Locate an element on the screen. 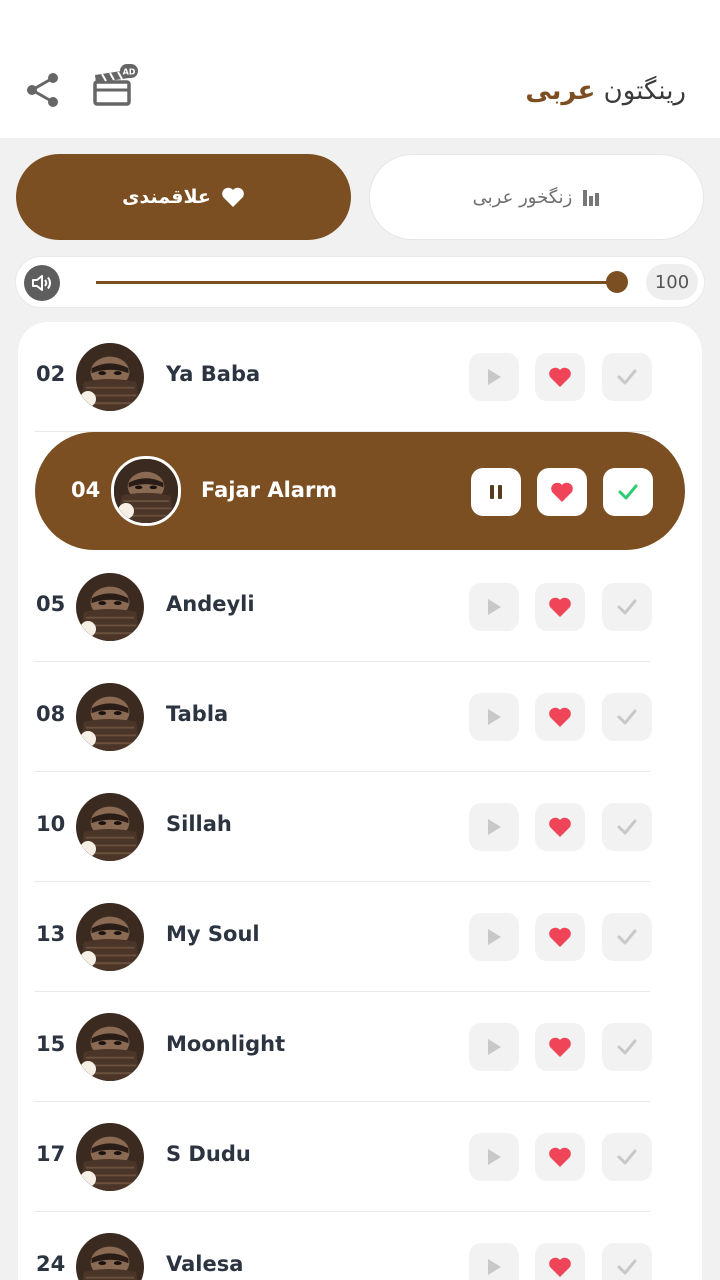 The height and width of the screenshot is (1280, 720). app-title-part1: عربی is located at coordinates (560, 91).